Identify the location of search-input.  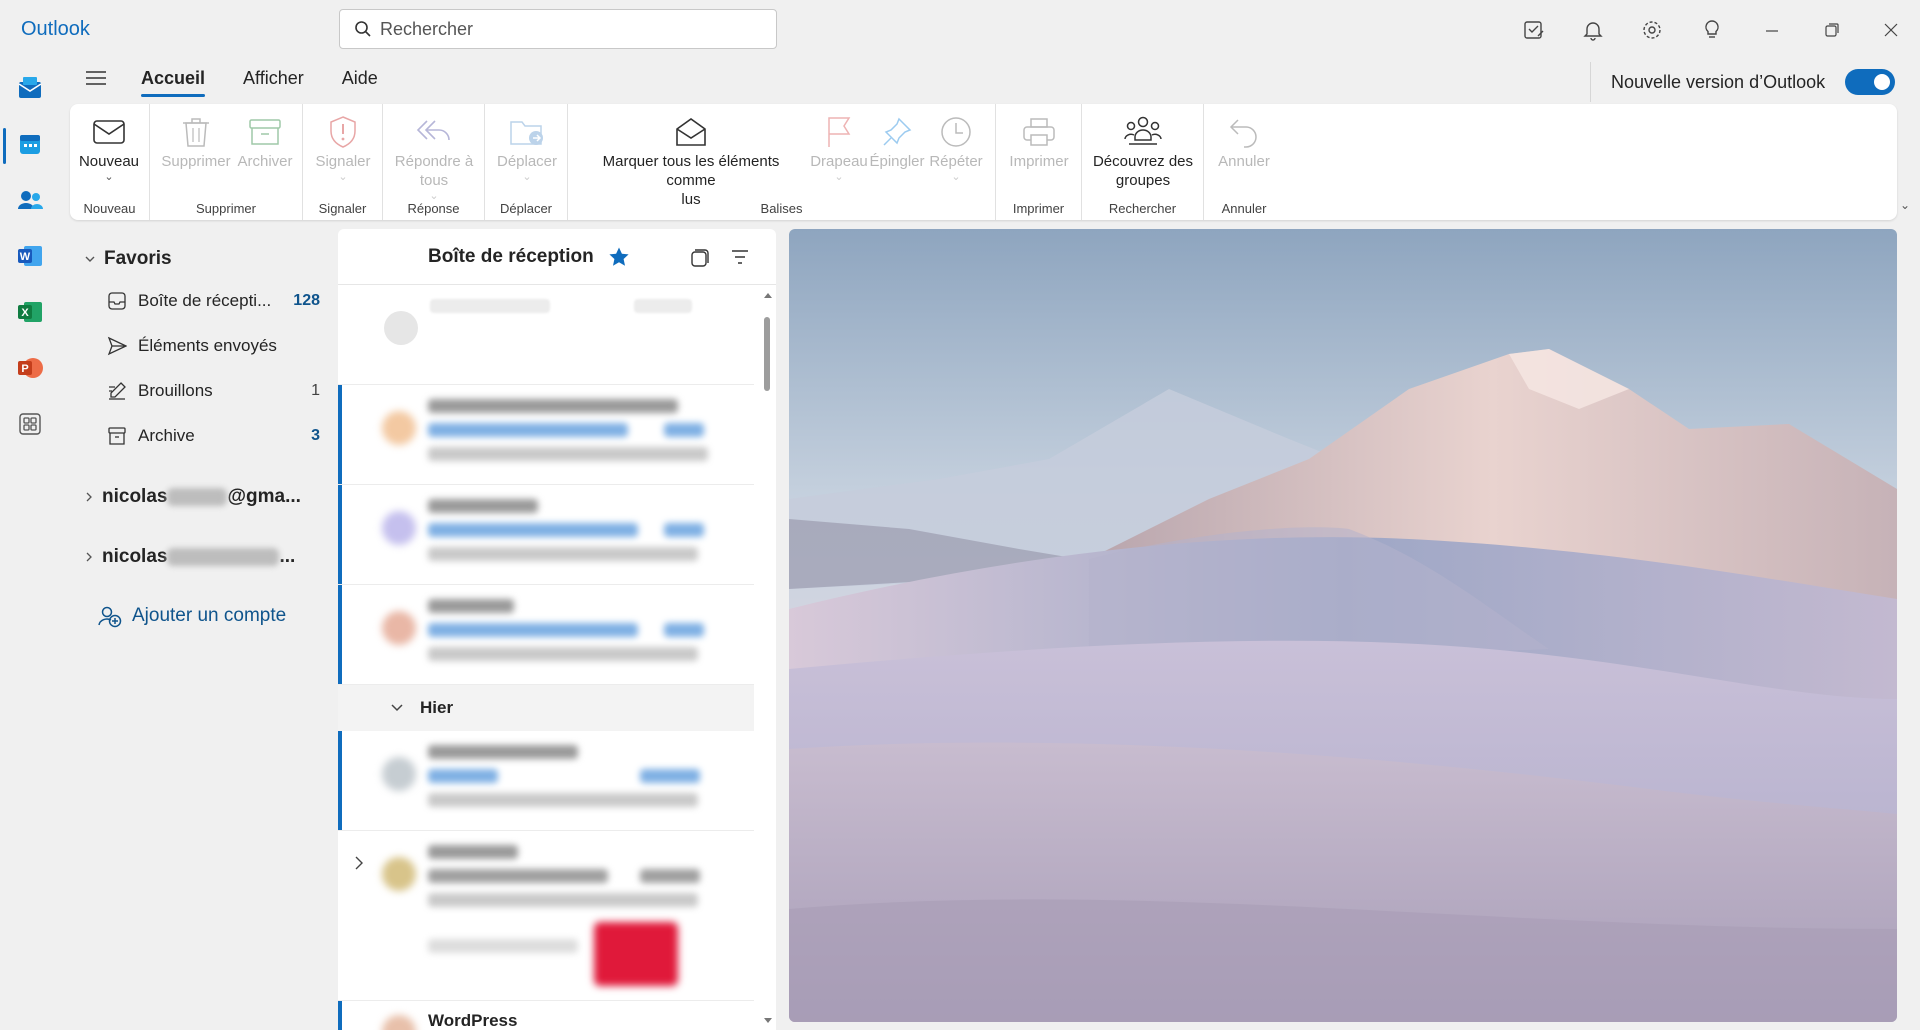
(570, 29).